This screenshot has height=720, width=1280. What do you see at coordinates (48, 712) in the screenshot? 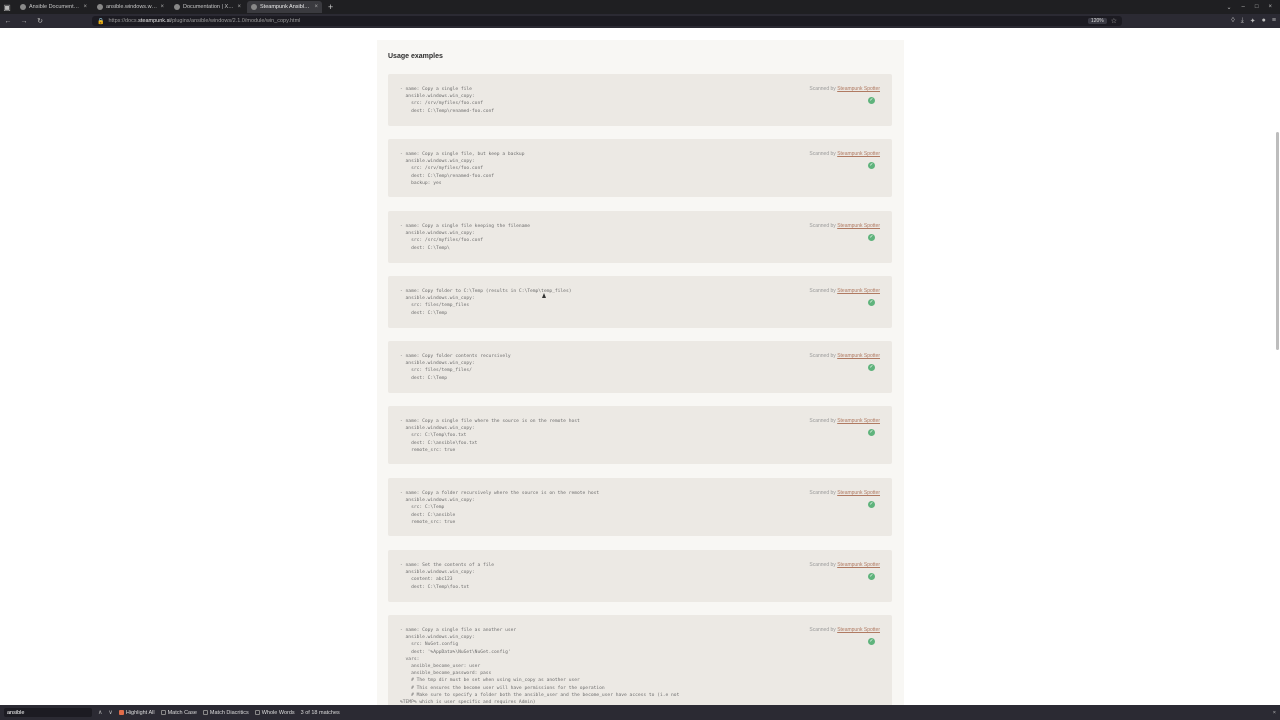
I see `find-input: ansible` at bounding box center [48, 712].